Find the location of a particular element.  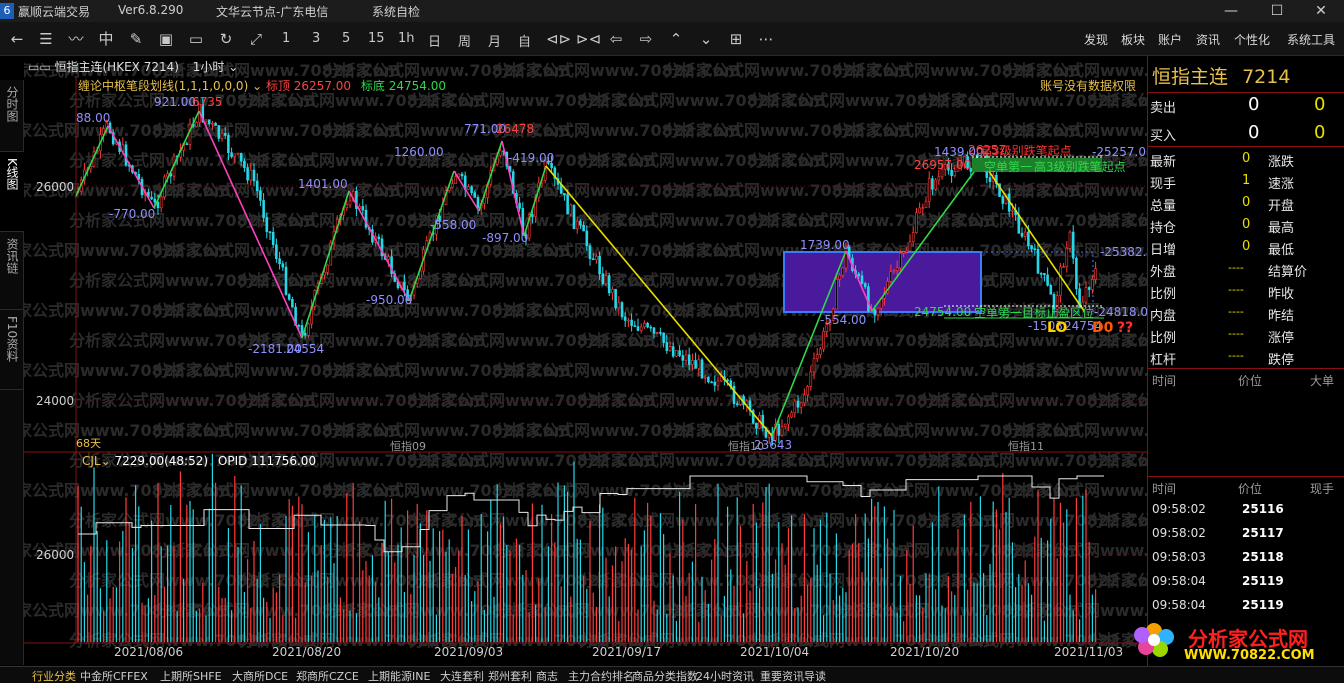

days-label: 68天 is located at coordinates (88, 443).